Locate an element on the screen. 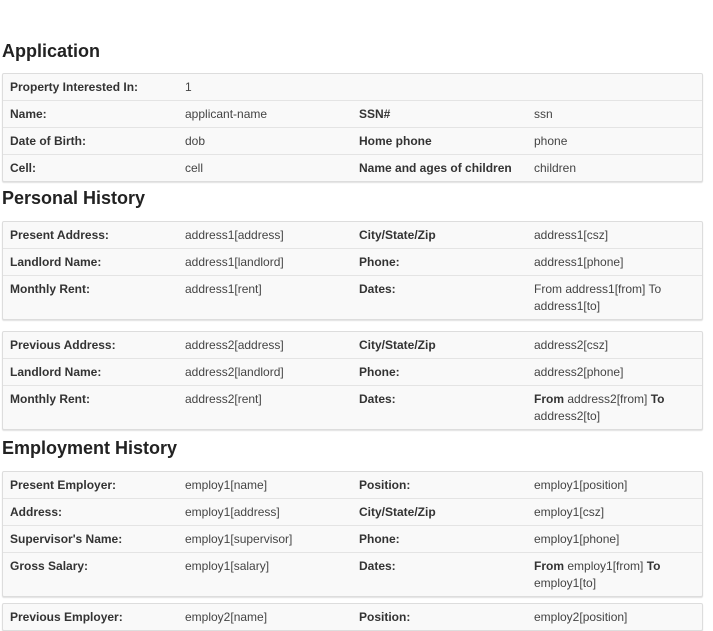 This screenshot has height=631, width=713. personal-history-heading: Personal History is located at coordinates (74, 198).